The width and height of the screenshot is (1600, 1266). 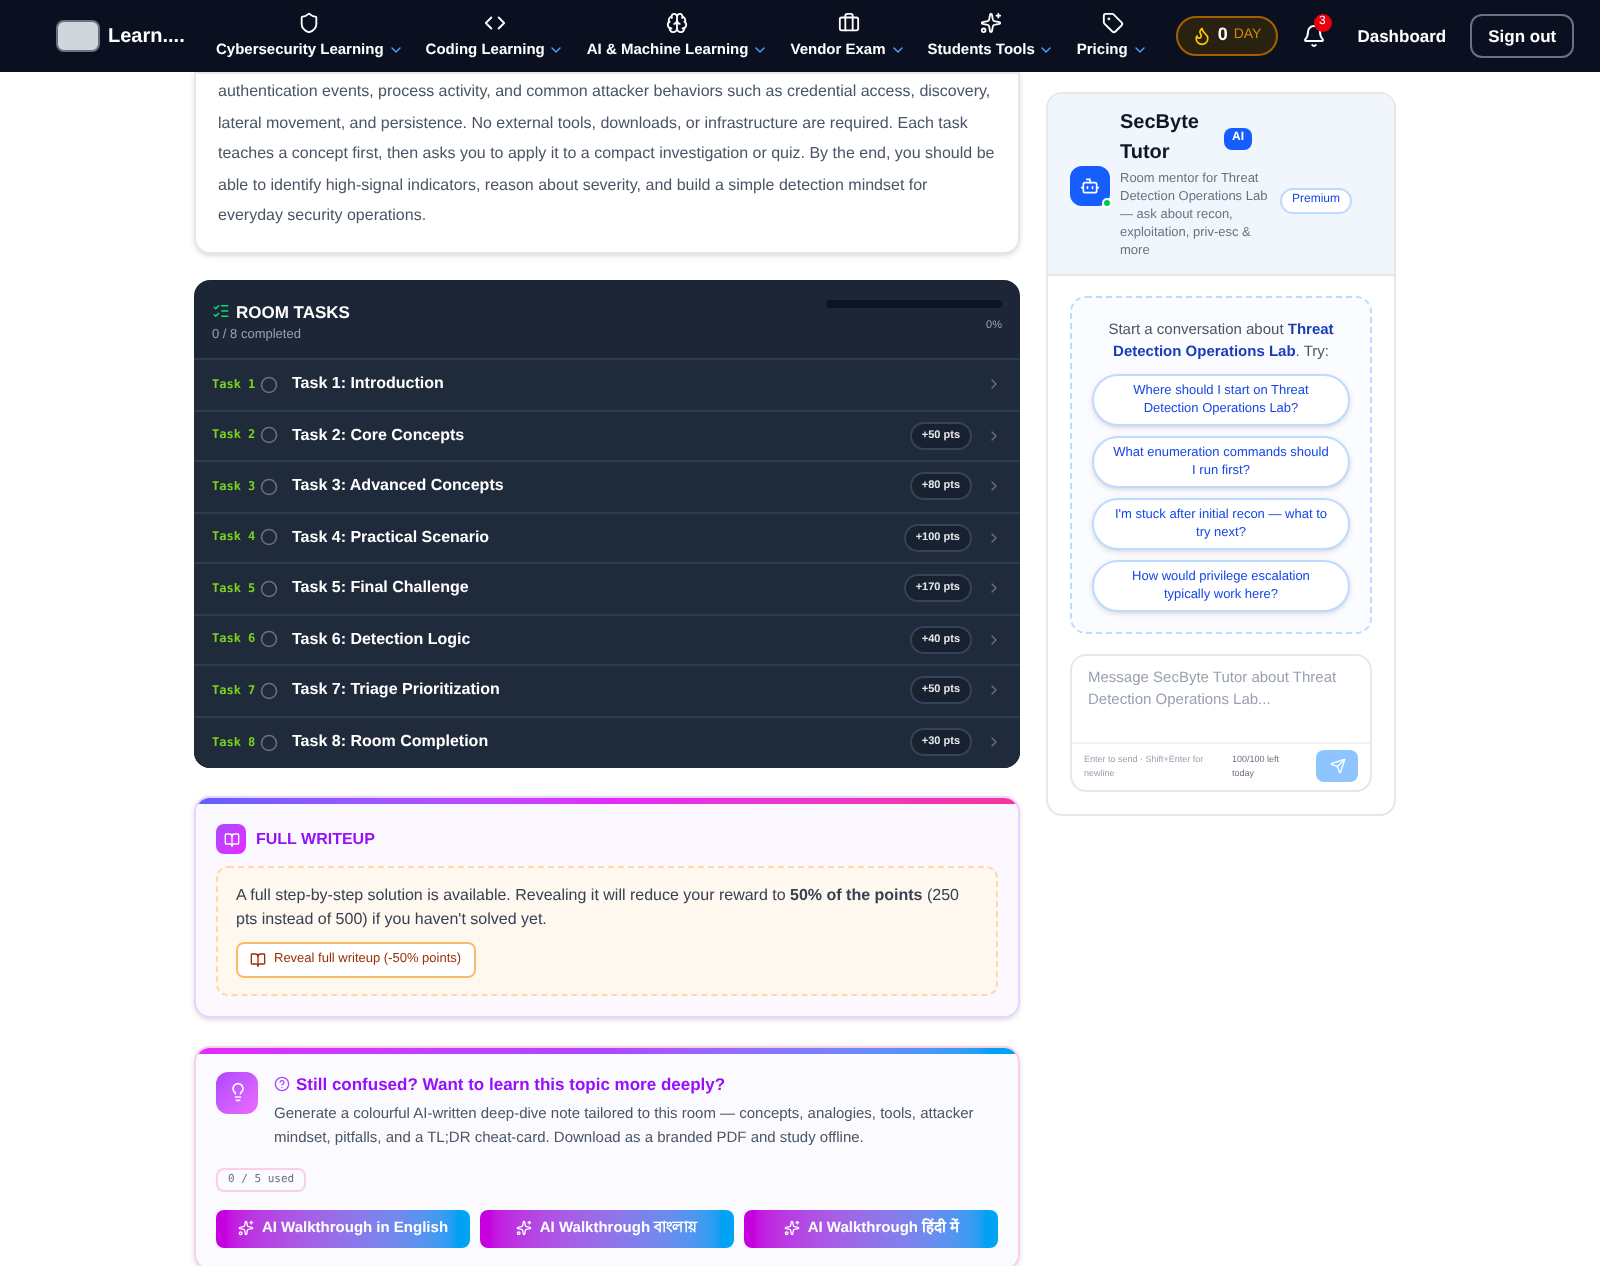 What do you see at coordinates (399, 486) in the screenshot?
I see `task-title: Task 3: Advanced Concepts` at bounding box center [399, 486].